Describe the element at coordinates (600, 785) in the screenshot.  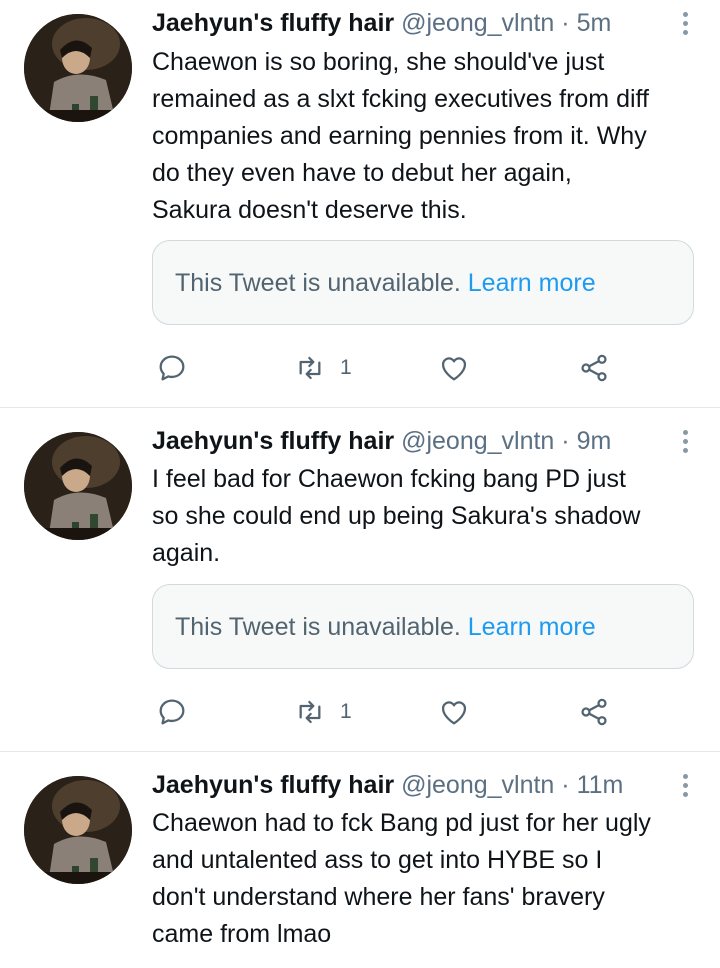
I see `timestamp: 11m` at that location.